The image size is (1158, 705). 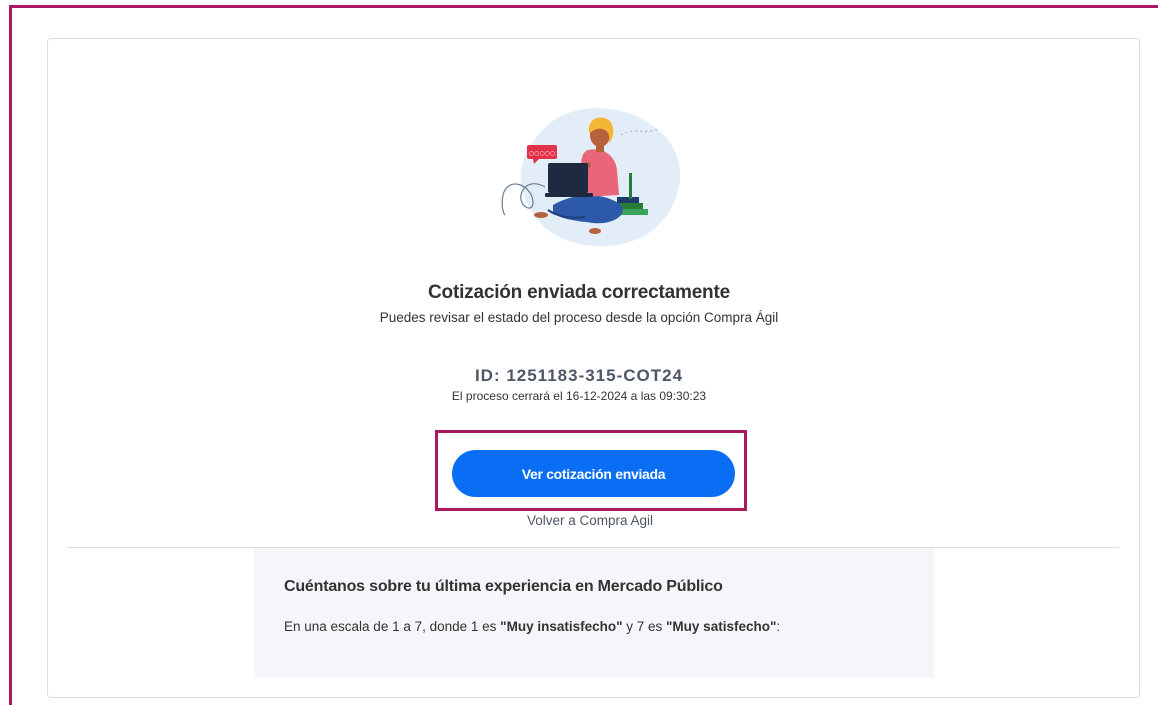 I want to click on scale-min-label: "Muy insatisfecho", so click(x=561, y=626).